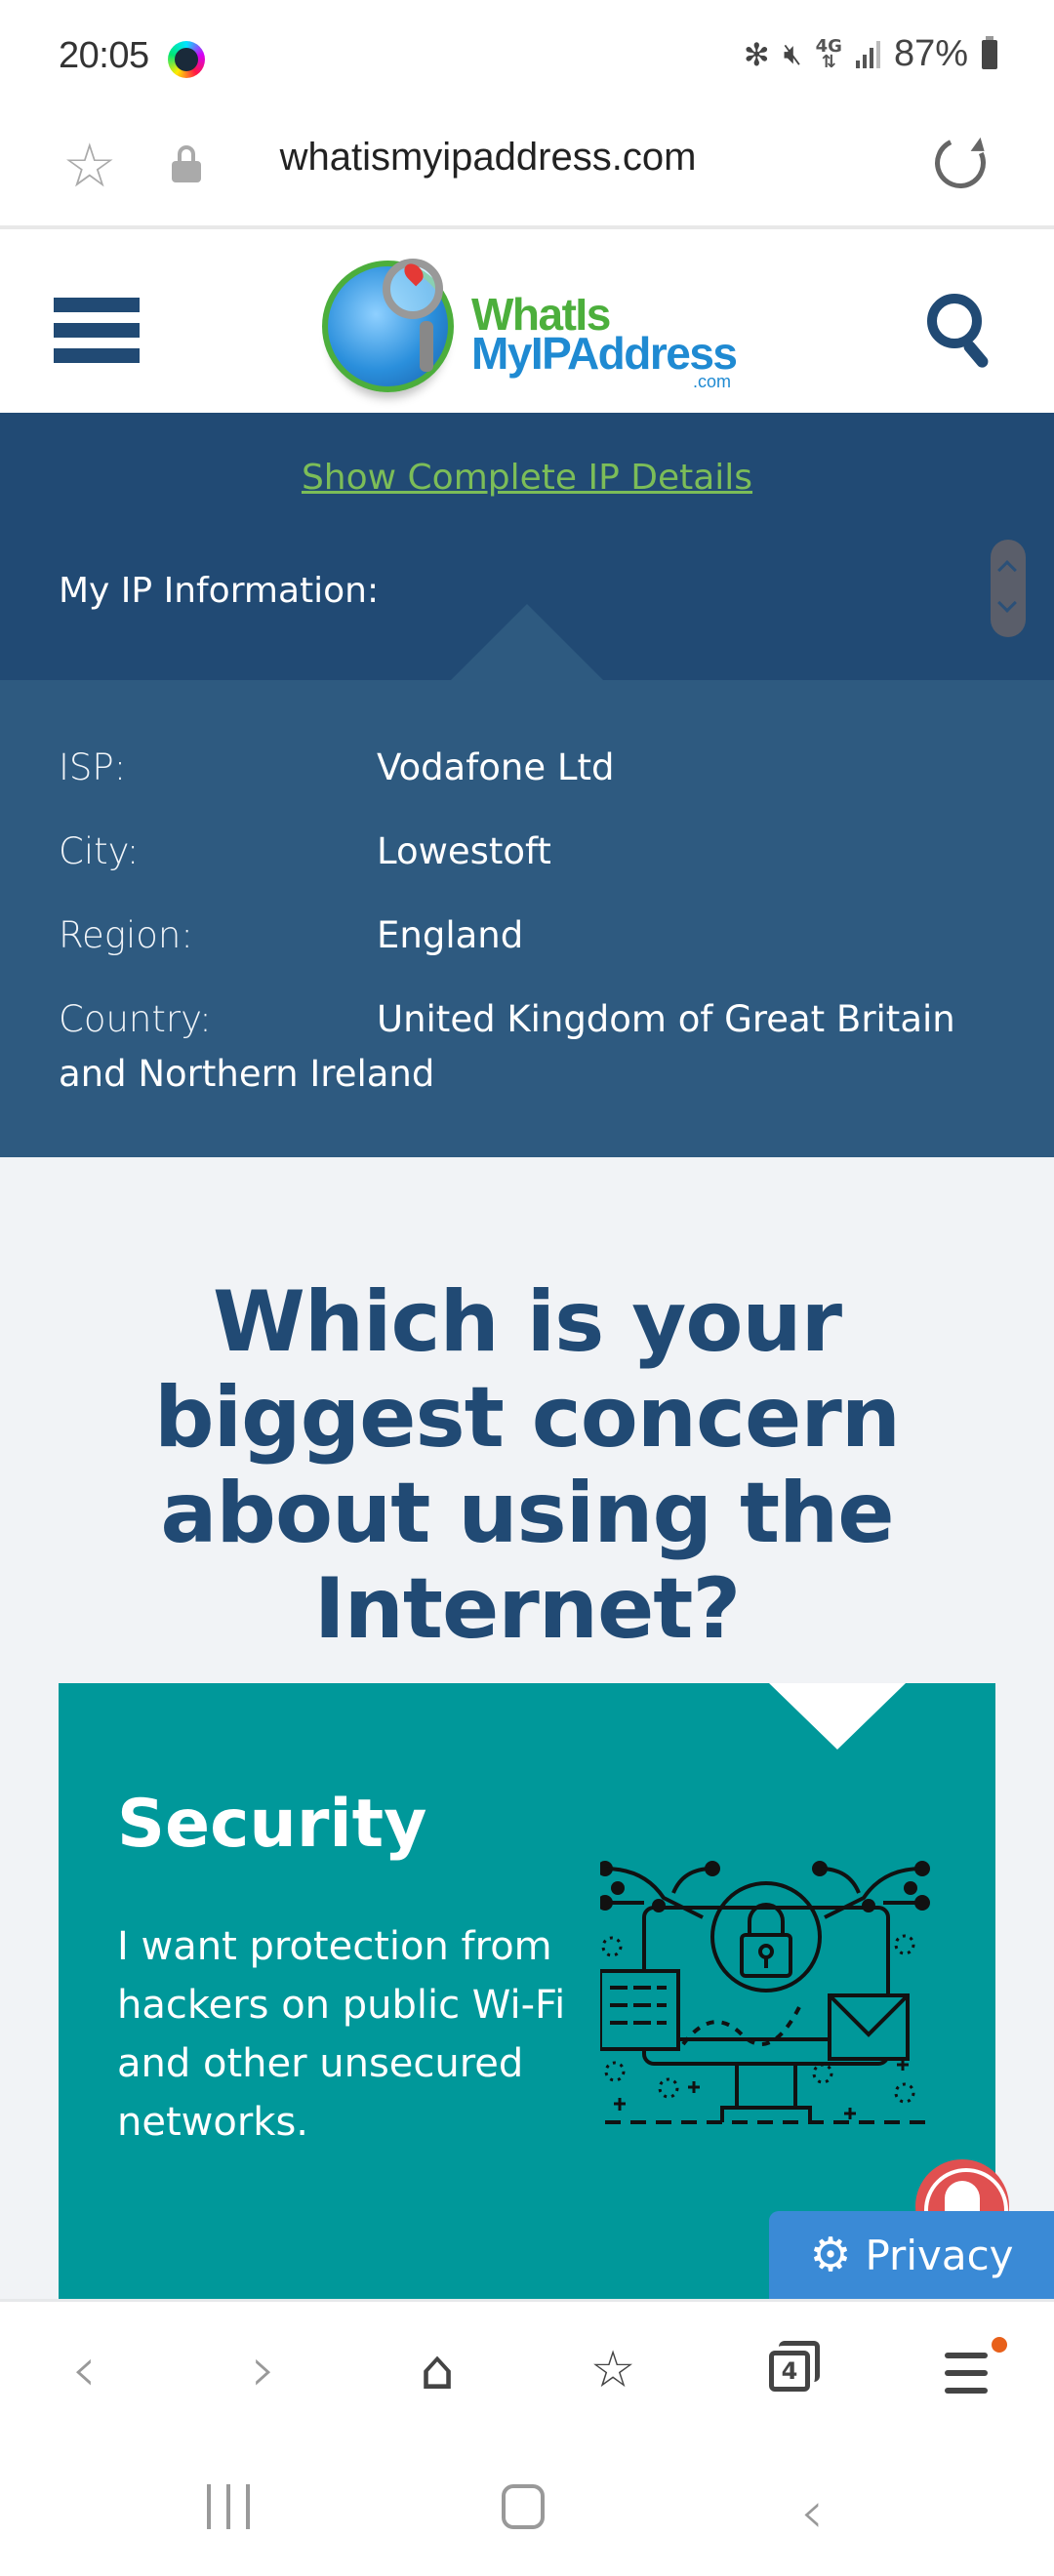  Describe the element at coordinates (97, 331) in the screenshot. I see `menu-icon` at that location.